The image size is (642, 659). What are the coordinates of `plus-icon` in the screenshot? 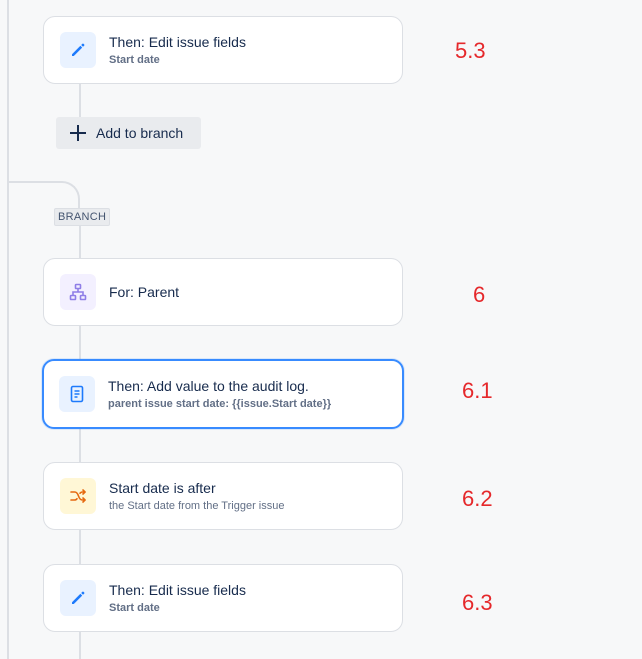 It's located at (78, 133).